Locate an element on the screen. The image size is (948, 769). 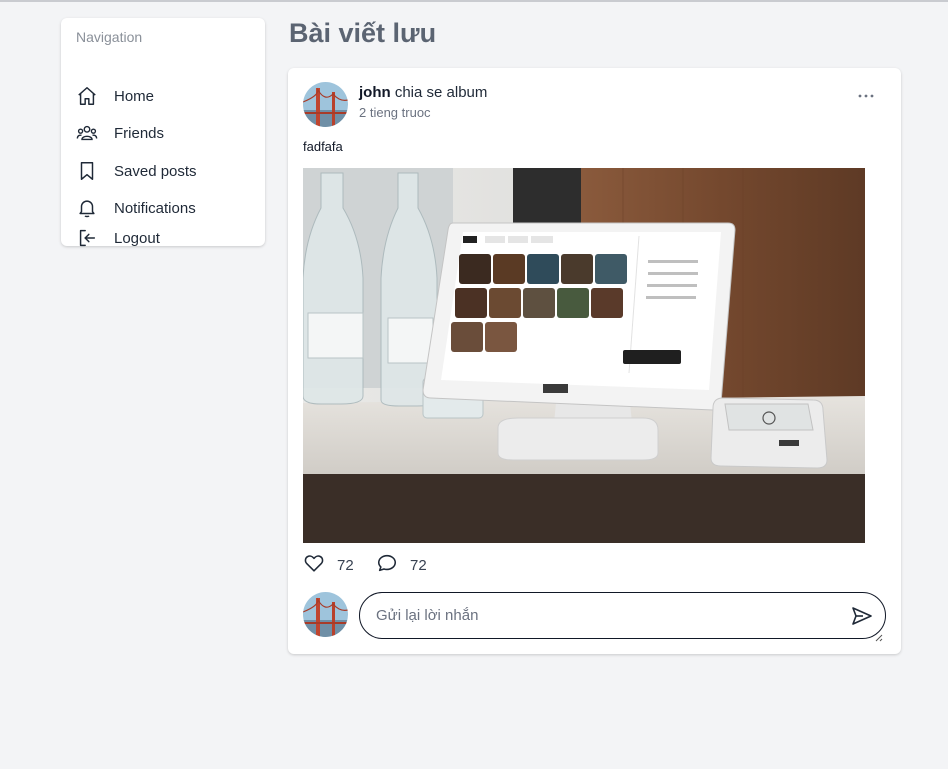
more-options-icon is located at coordinates (867, 96).